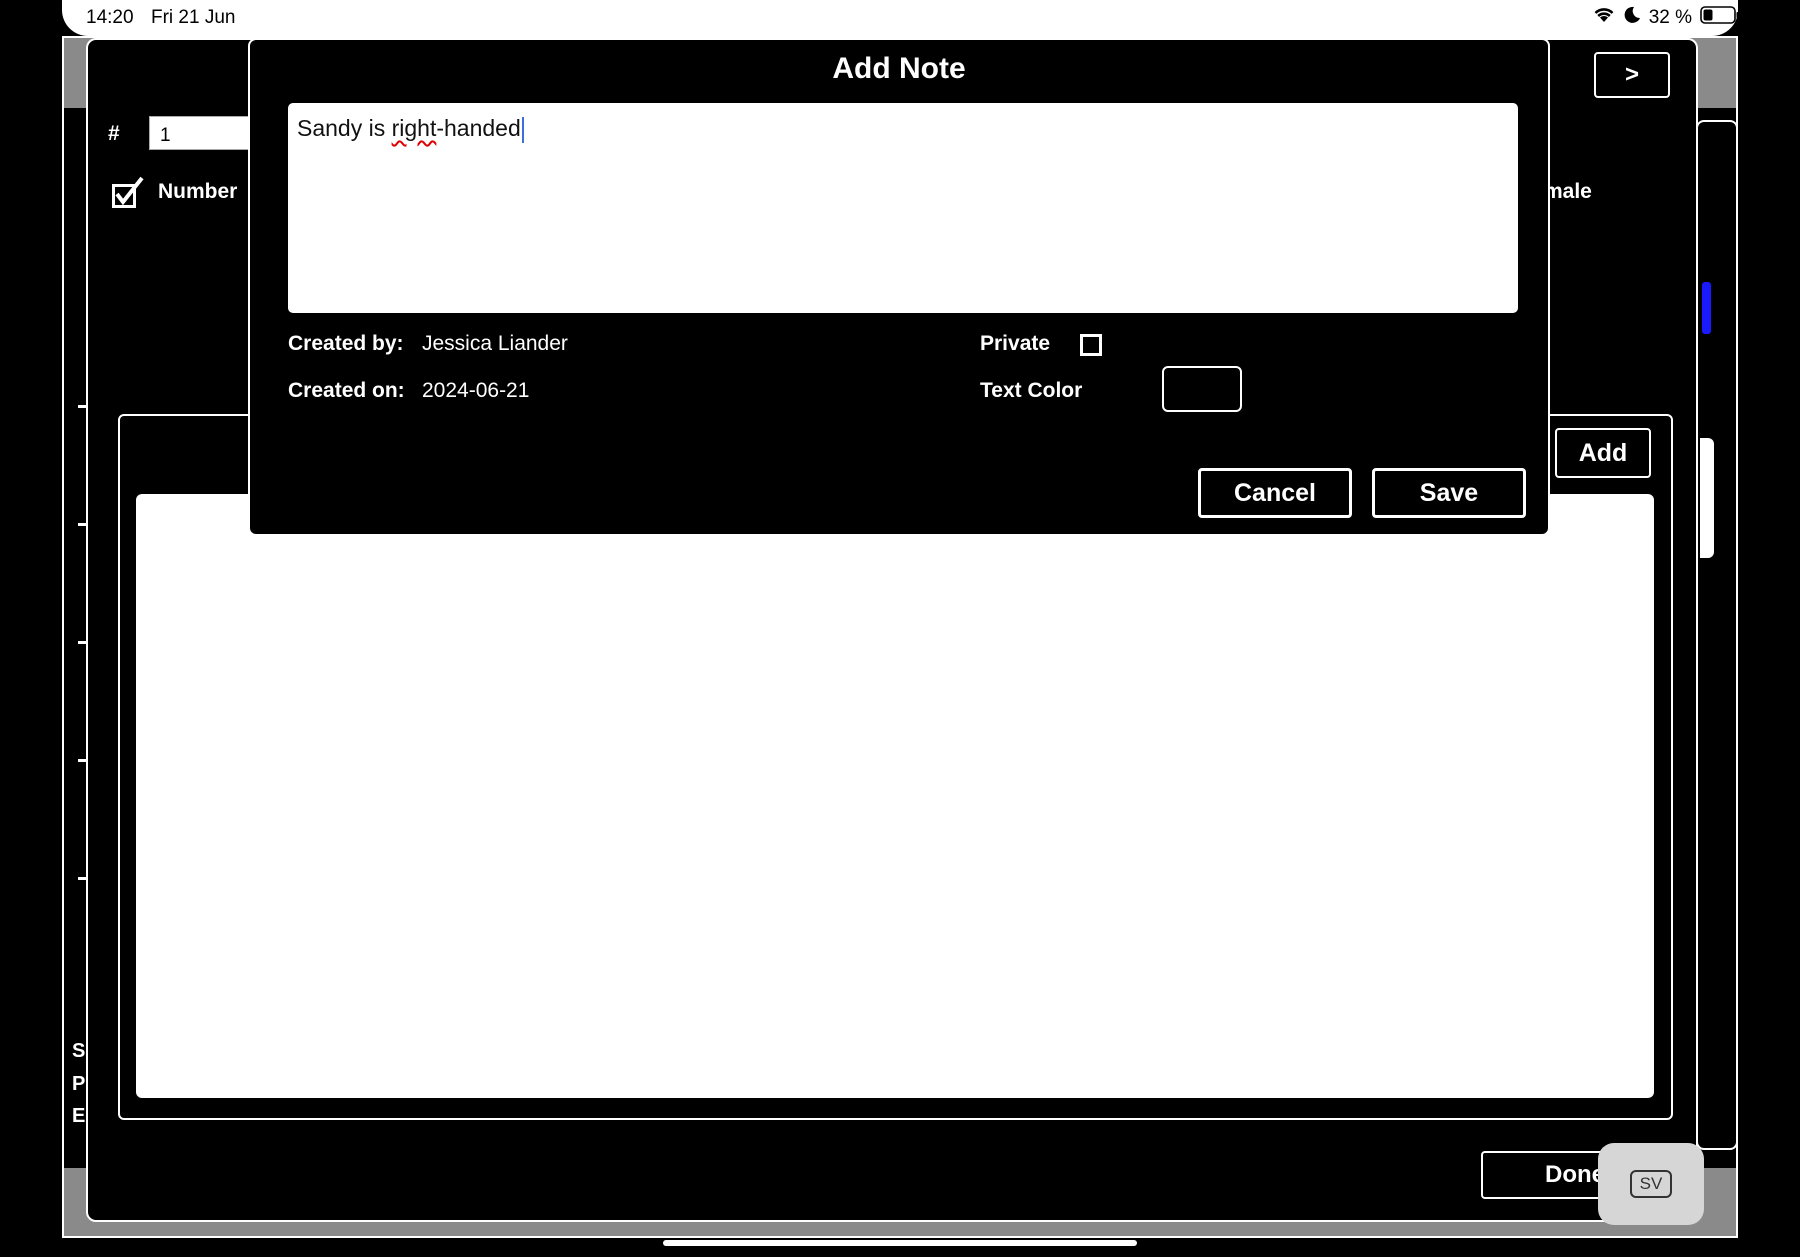 This screenshot has width=1800, height=1257. Describe the element at coordinates (900, 18) in the screenshot. I see `status-bar` at that location.